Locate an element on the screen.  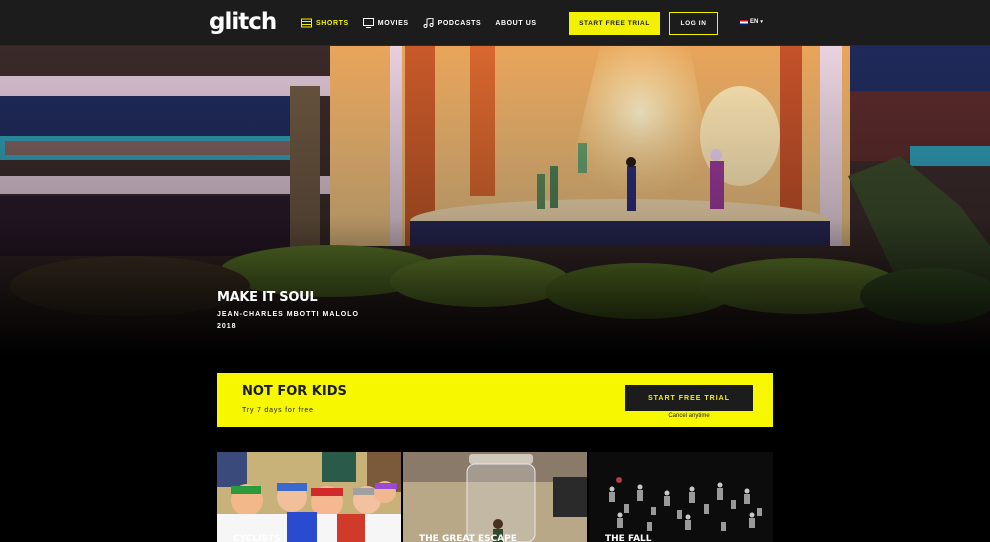
hero-title: MAKE IT SOUL is located at coordinates (267, 297).